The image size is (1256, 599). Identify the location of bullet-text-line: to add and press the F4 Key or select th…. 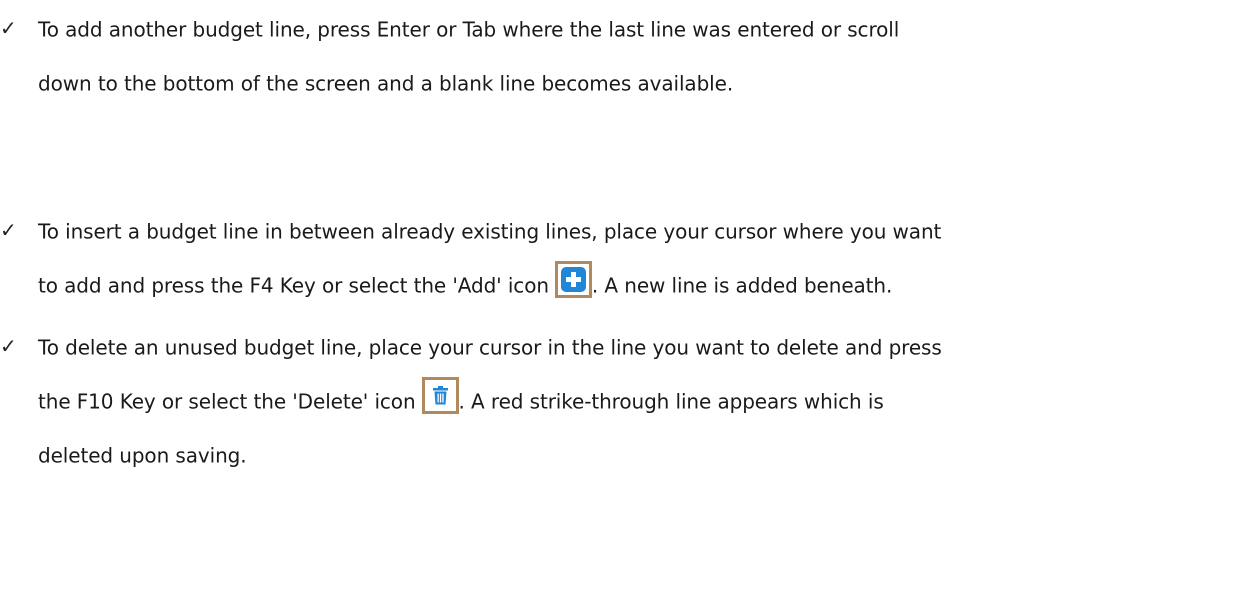
(465, 284).